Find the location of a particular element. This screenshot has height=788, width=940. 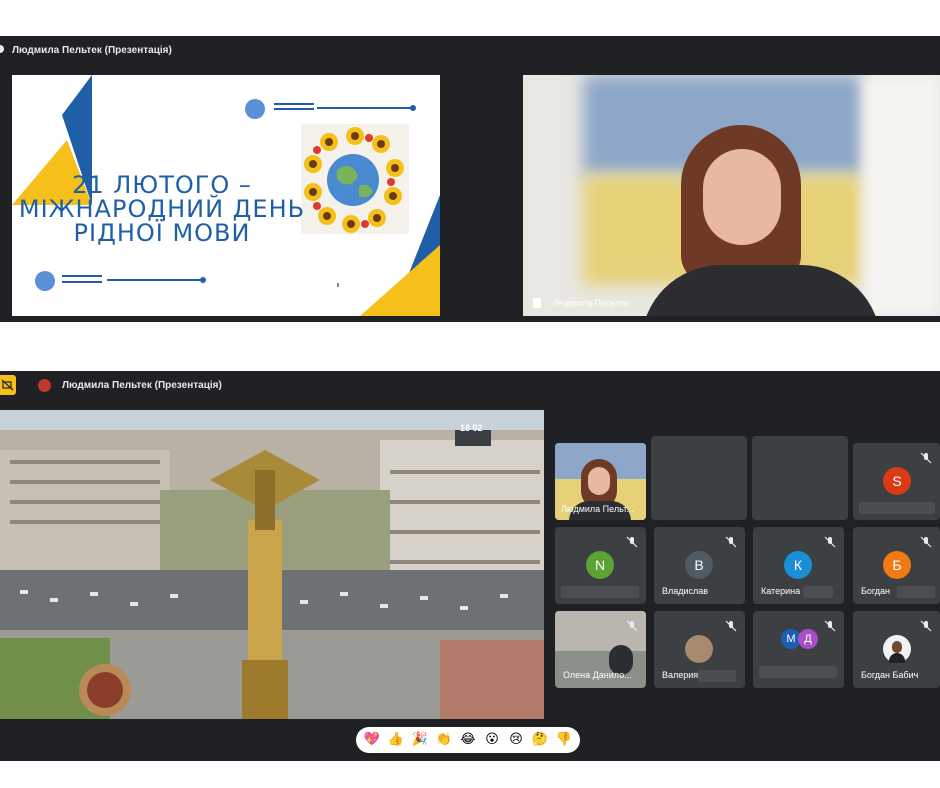

top-window-title: Людмила Пельтек (Презентація) is located at coordinates (92, 50).